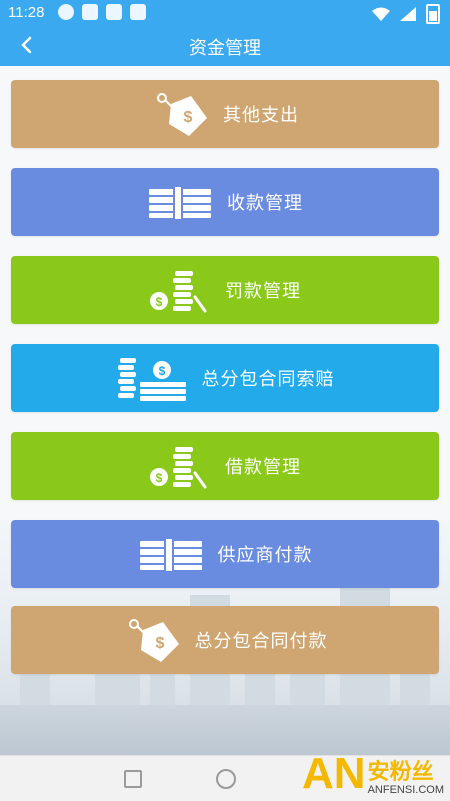 This screenshot has width=450, height=801. I want to click on wifi-icon, so click(381, 14).